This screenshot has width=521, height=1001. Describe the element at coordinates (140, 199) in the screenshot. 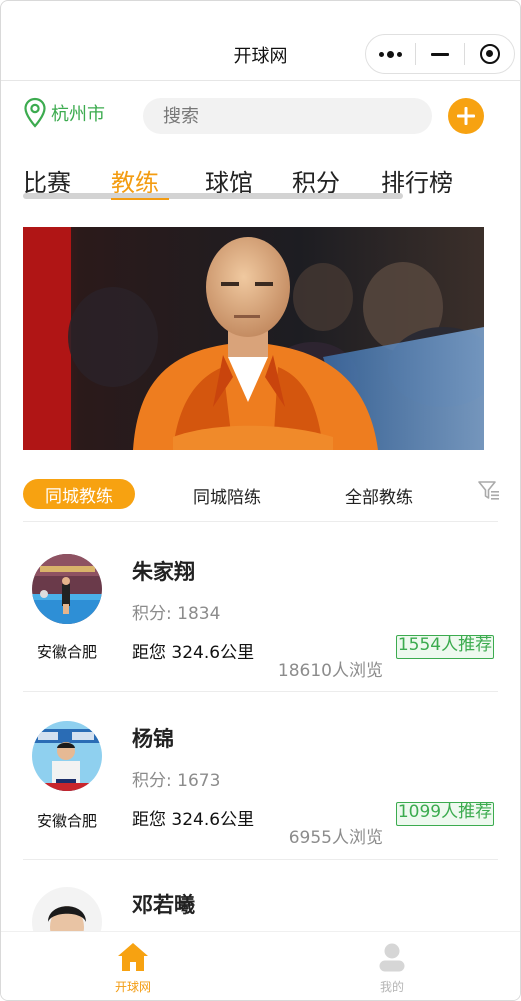

I see `active-tab-indicator` at that location.